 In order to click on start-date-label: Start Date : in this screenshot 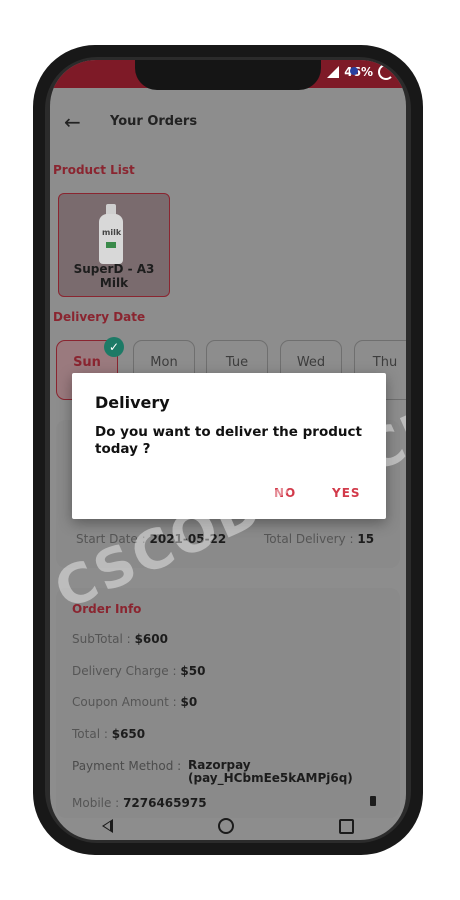, I will do `click(111, 539)`.